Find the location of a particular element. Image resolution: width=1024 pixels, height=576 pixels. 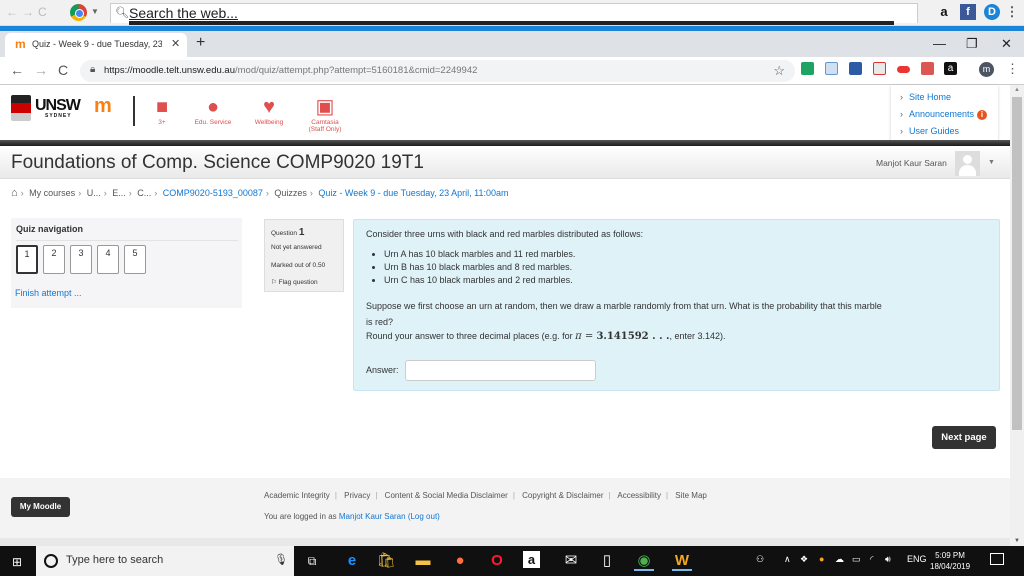

chrome-taskbar-icon: ◉ is located at coordinates (644, 561).